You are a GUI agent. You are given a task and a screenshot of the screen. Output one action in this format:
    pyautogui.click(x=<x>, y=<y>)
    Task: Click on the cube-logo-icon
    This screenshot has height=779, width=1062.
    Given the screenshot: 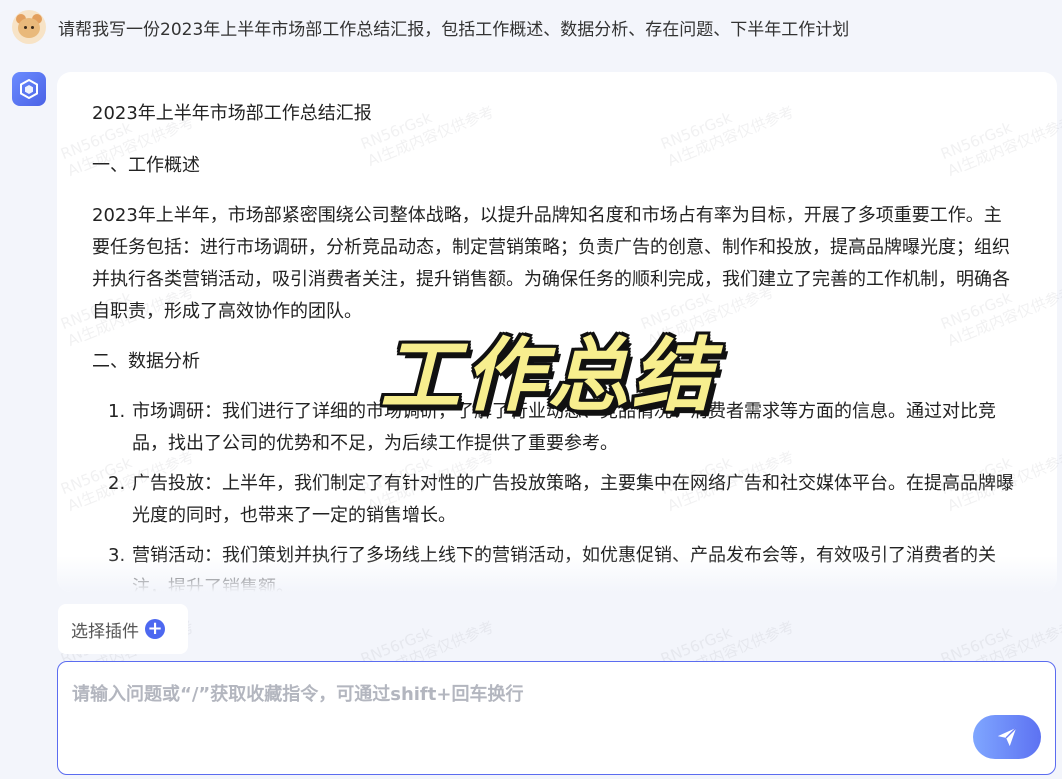 What is the action you would take?
    pyautogui.click(x=29, y=89)
    